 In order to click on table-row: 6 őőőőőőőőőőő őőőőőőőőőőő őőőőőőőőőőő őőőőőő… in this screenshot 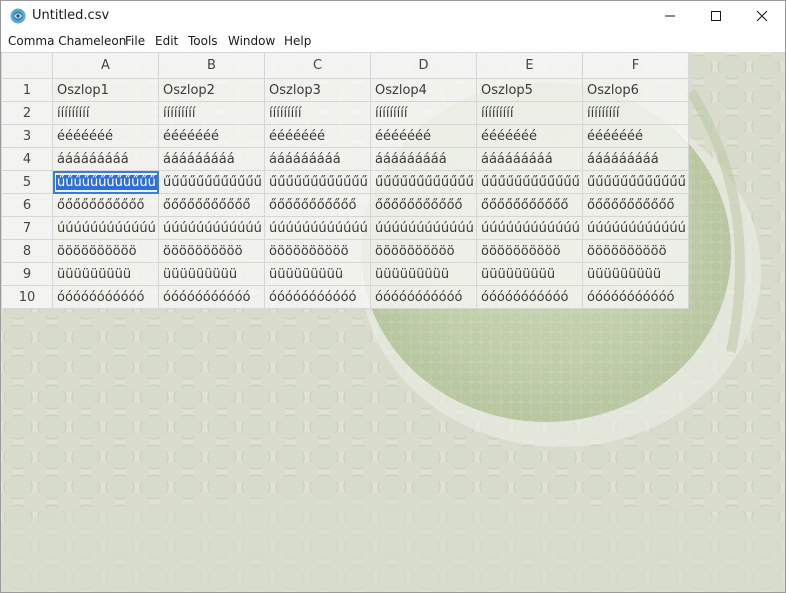, I will do `click(345, 205)`.